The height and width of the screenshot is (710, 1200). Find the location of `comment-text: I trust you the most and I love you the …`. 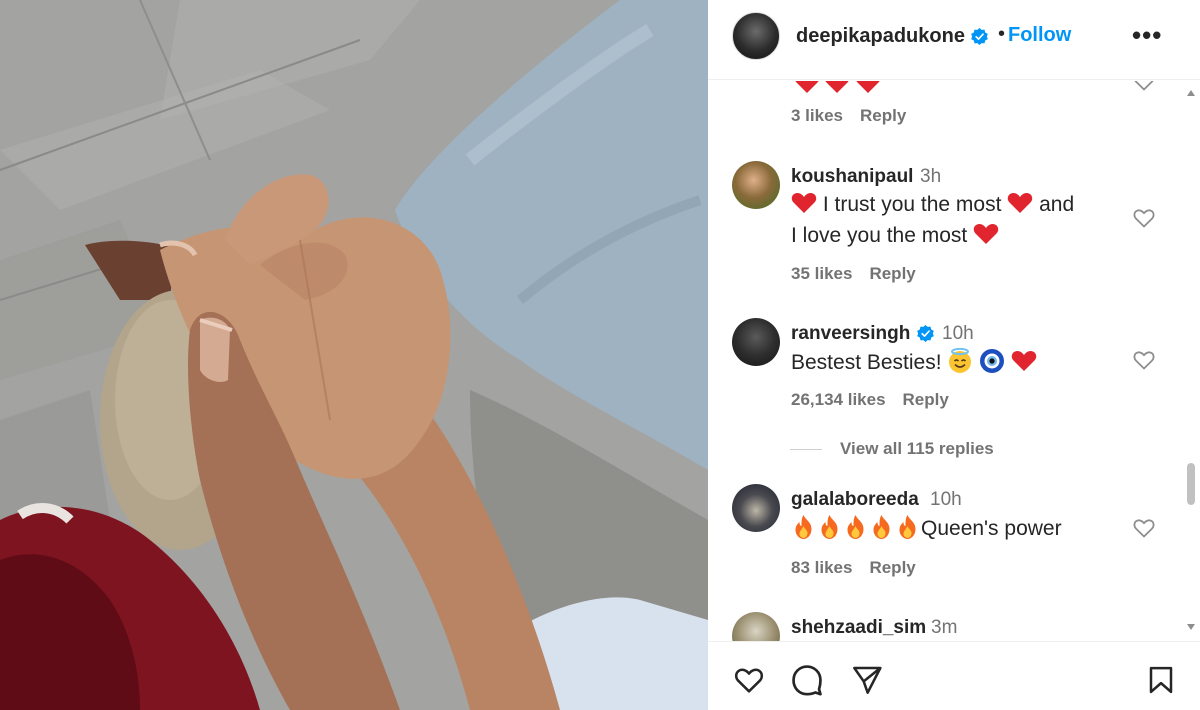

comment-text: I trust you the most and I love you the … is located at coordinates (971, 220).